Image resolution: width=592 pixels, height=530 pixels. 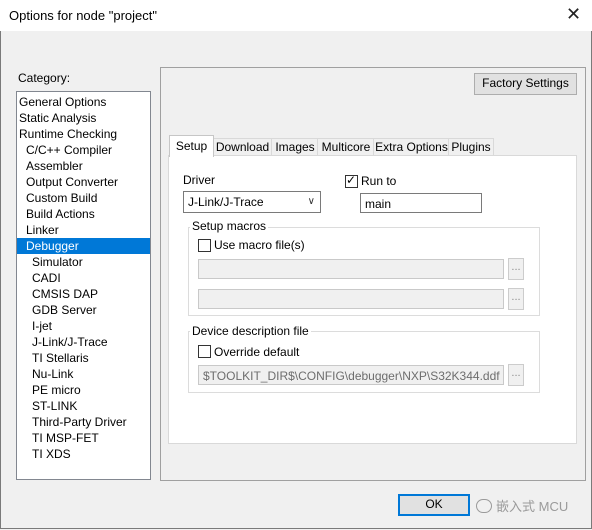 What do you see at coordinates (83, 406) in the screenshot?
I see `category-item: ST-LINK` at bounding box center [83, 406].